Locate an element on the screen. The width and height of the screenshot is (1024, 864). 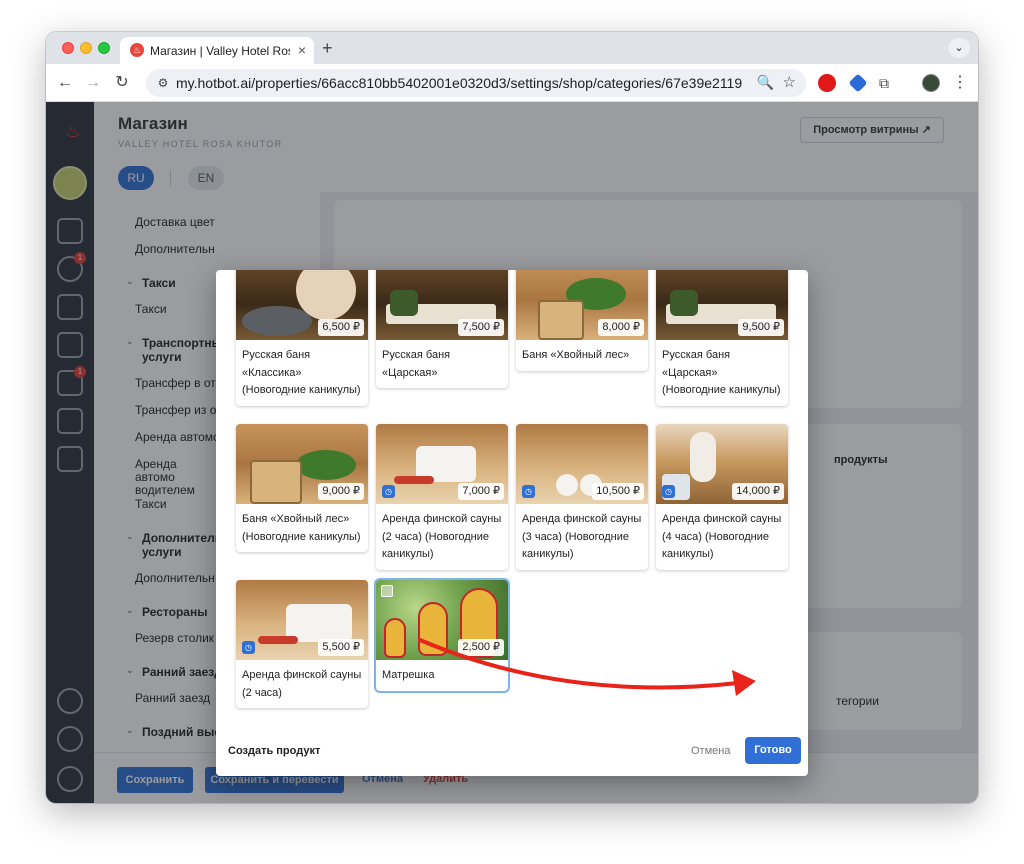
product-image: 7,500 ₽ is located at coordinates (442, 305).